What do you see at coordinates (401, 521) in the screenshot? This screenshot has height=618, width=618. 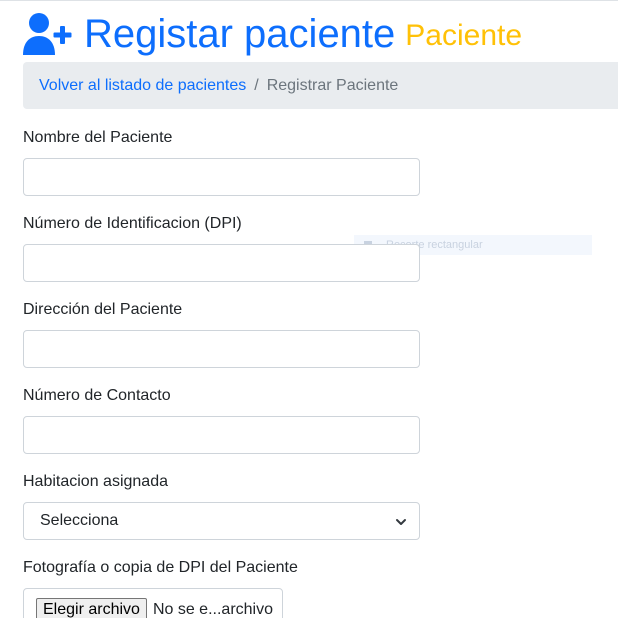 I see `chevron-down-icon` at bounding box center [401, 521].